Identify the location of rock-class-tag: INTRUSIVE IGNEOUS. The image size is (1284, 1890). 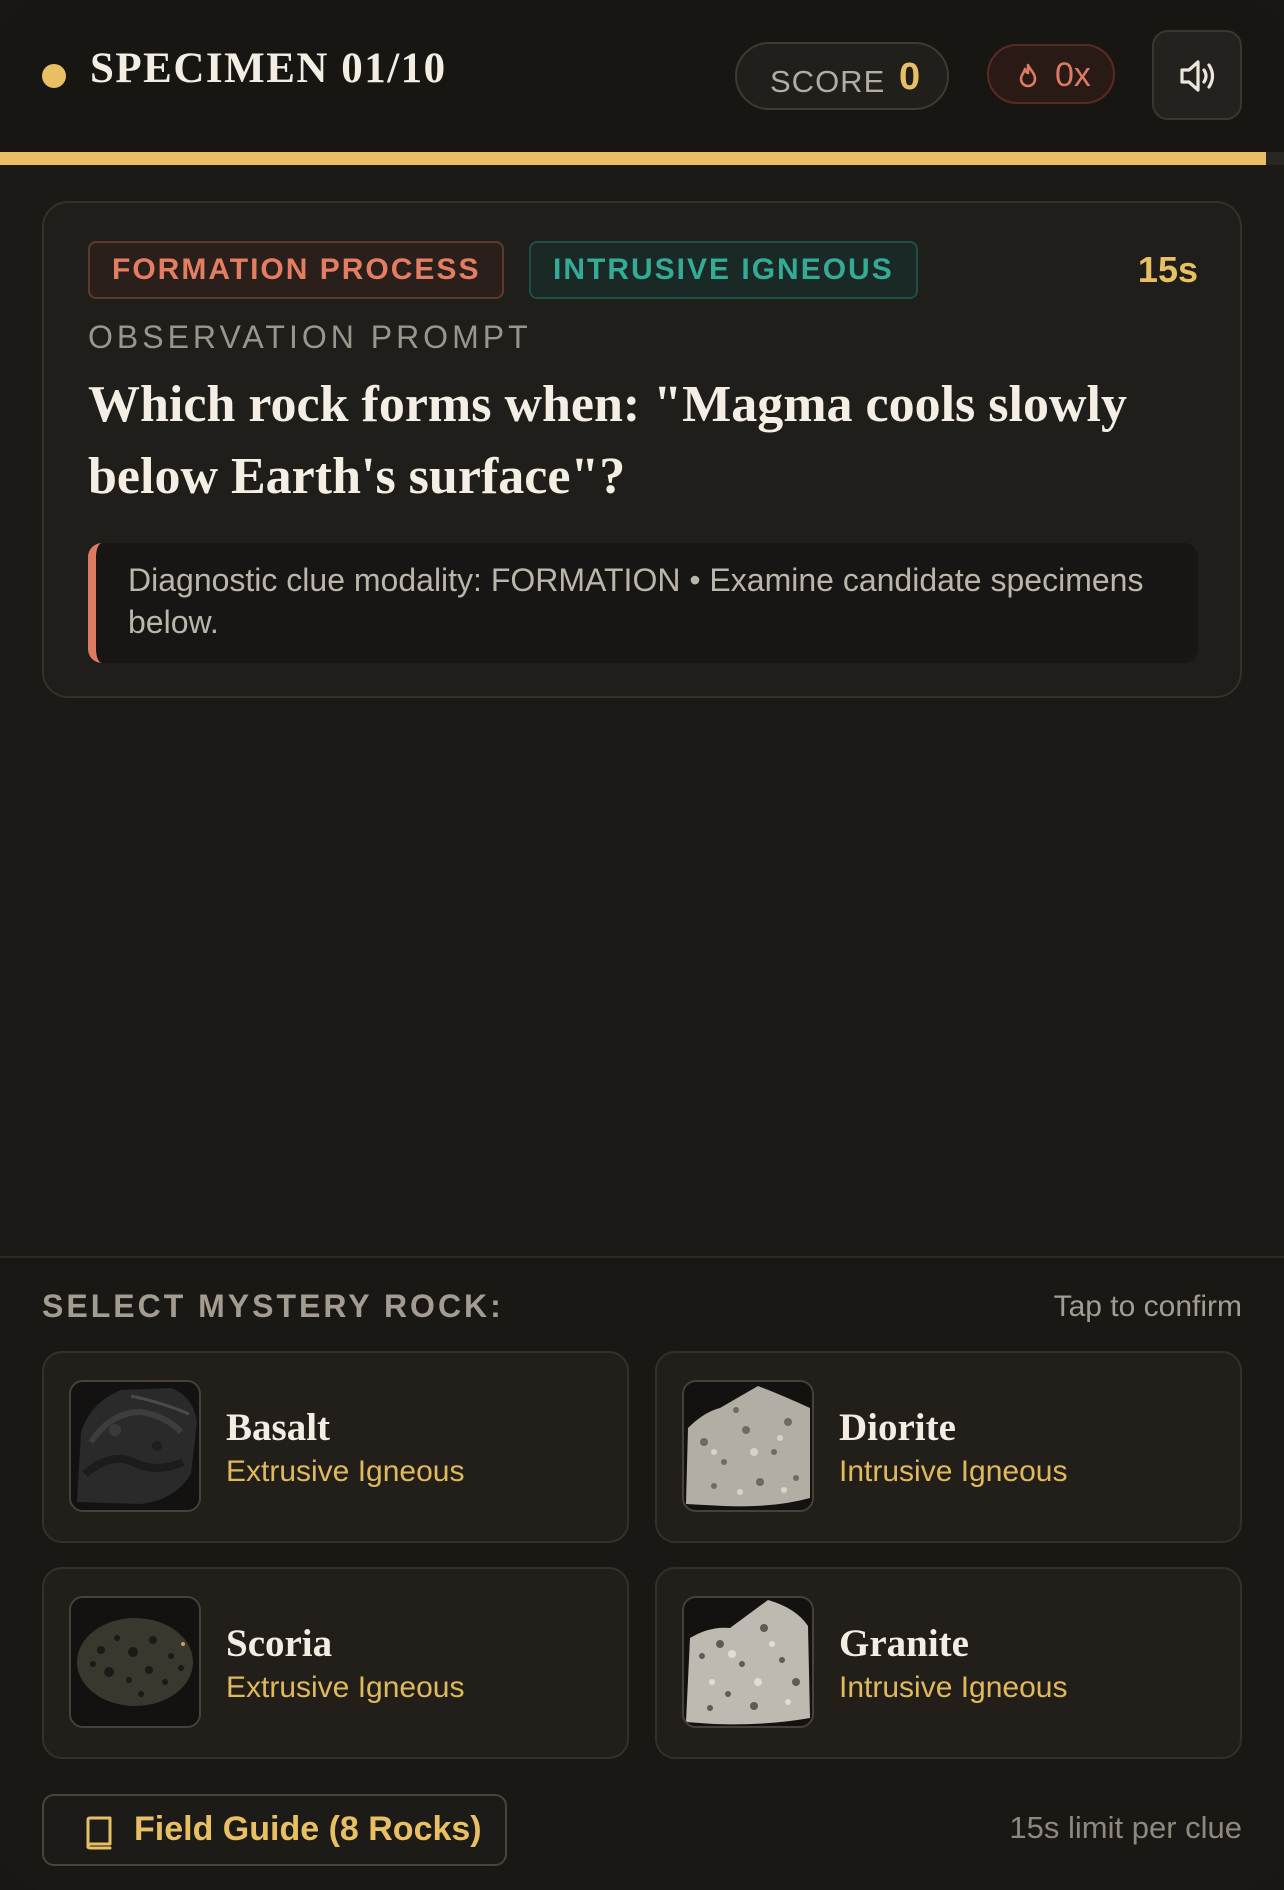
(723, 270).